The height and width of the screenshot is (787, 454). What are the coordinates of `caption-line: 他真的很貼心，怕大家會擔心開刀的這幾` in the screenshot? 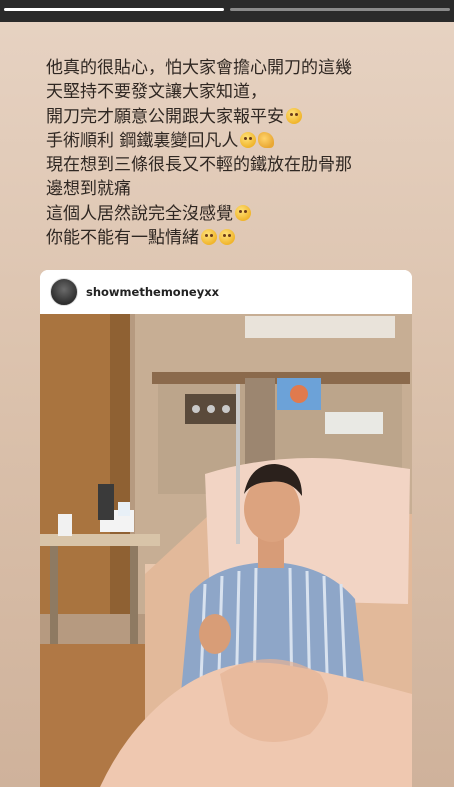 It's located at (199, 68).